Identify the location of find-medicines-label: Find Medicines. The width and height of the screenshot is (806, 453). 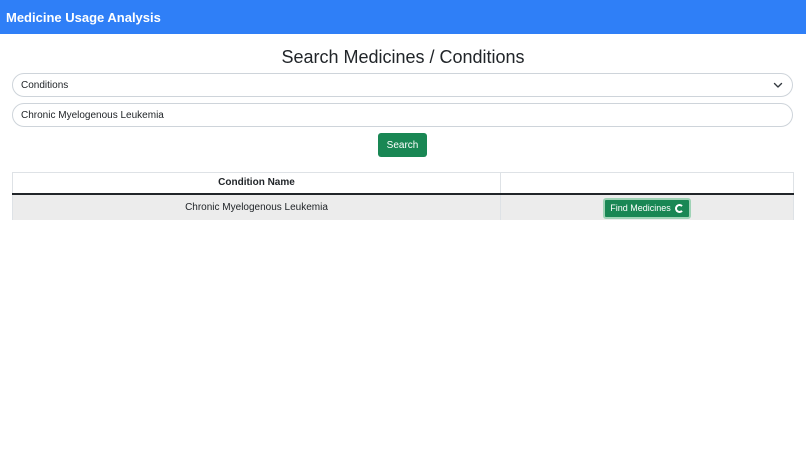
(640, 208).